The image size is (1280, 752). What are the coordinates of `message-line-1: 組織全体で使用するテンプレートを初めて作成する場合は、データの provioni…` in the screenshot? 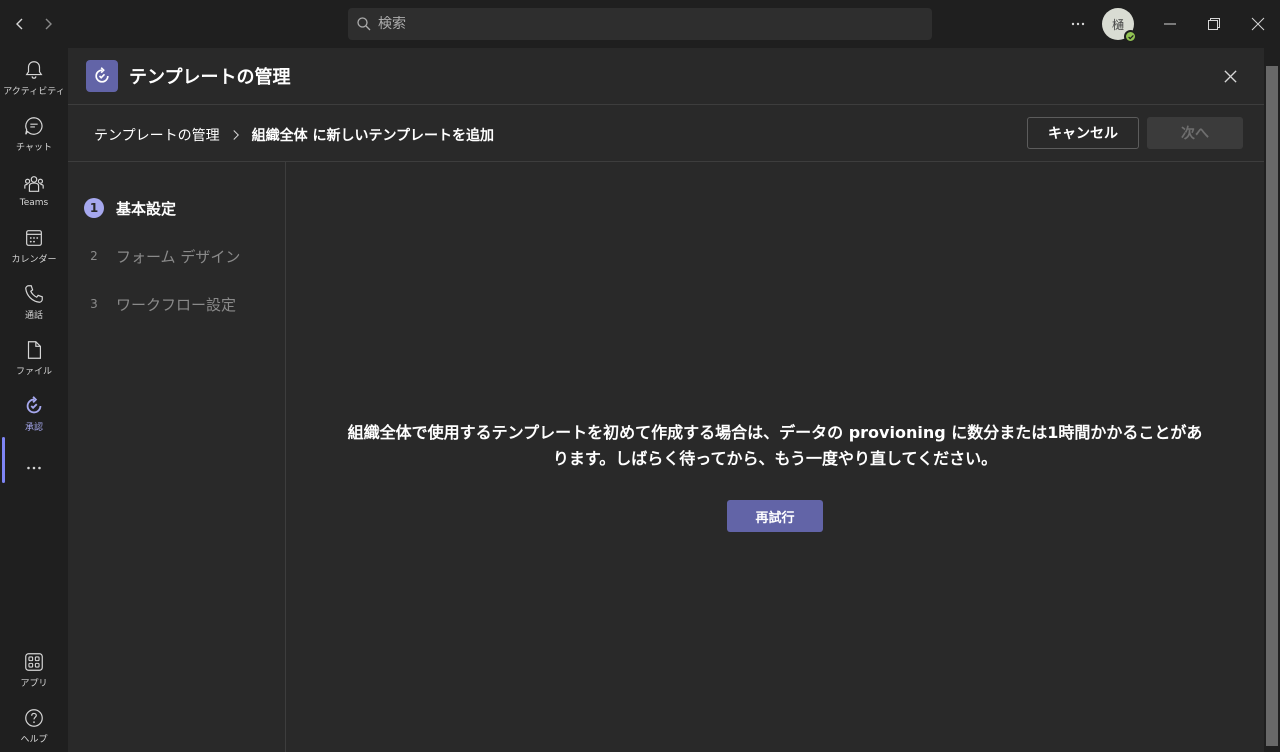 It's located at (775, 432).